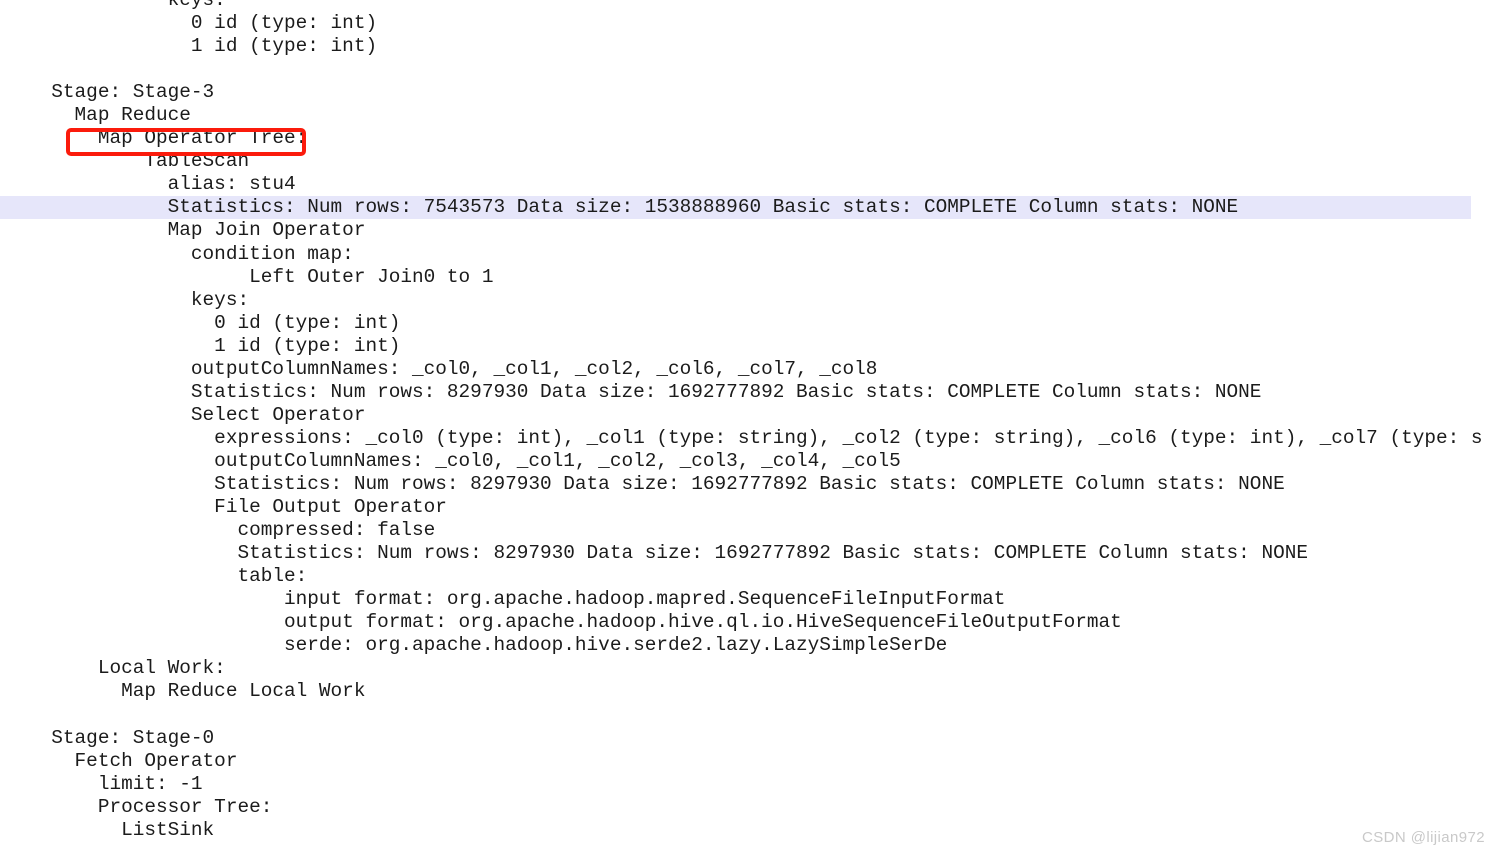 Image resolution: width=1499 pixels, height=853 pixels. What do you see at coordinates (121, 829) in the screenshot?
I see `plan-line: ListSink` at bounding box center [121, 829].